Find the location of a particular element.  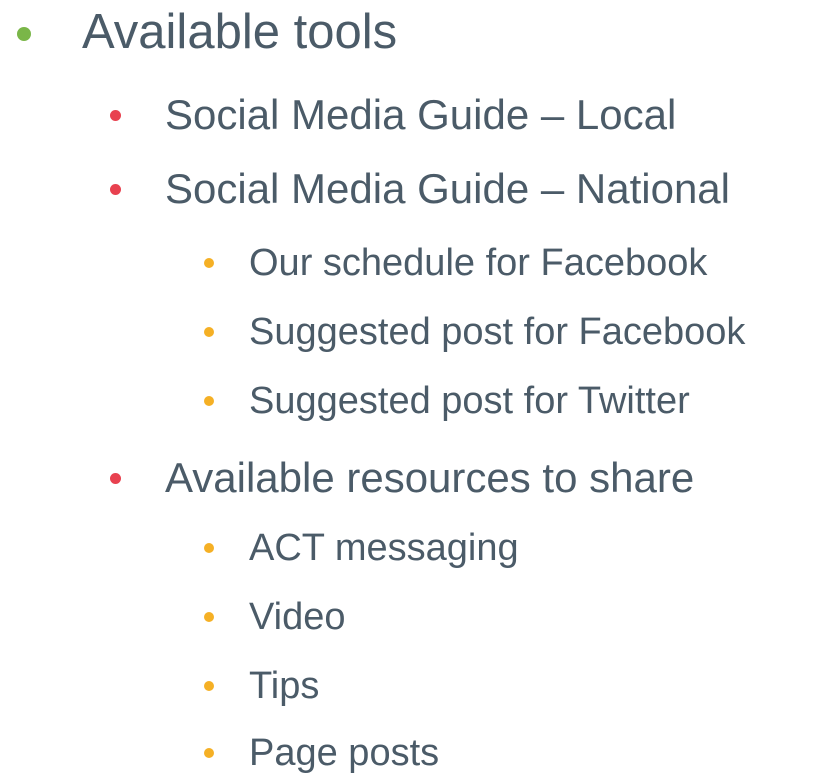

bullet-text: Suggested post for Twitter is located at coordinates (469, 401).